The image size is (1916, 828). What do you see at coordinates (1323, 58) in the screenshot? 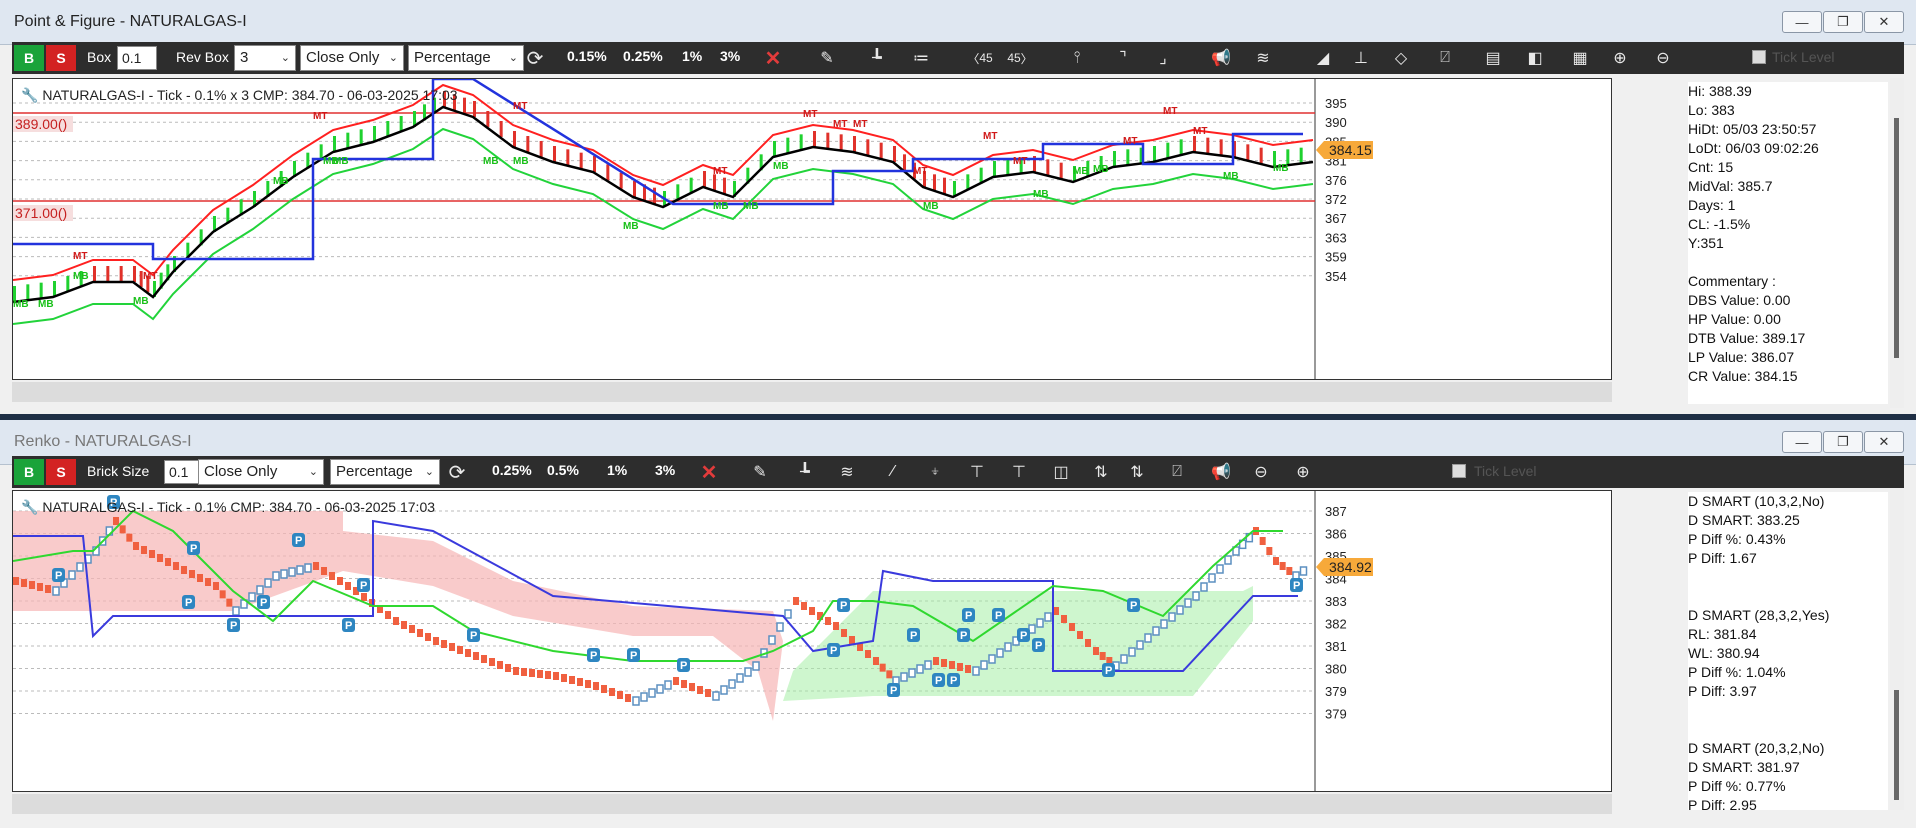
I see `triangle-icon: ◢` at bounding box center [1323, 58].